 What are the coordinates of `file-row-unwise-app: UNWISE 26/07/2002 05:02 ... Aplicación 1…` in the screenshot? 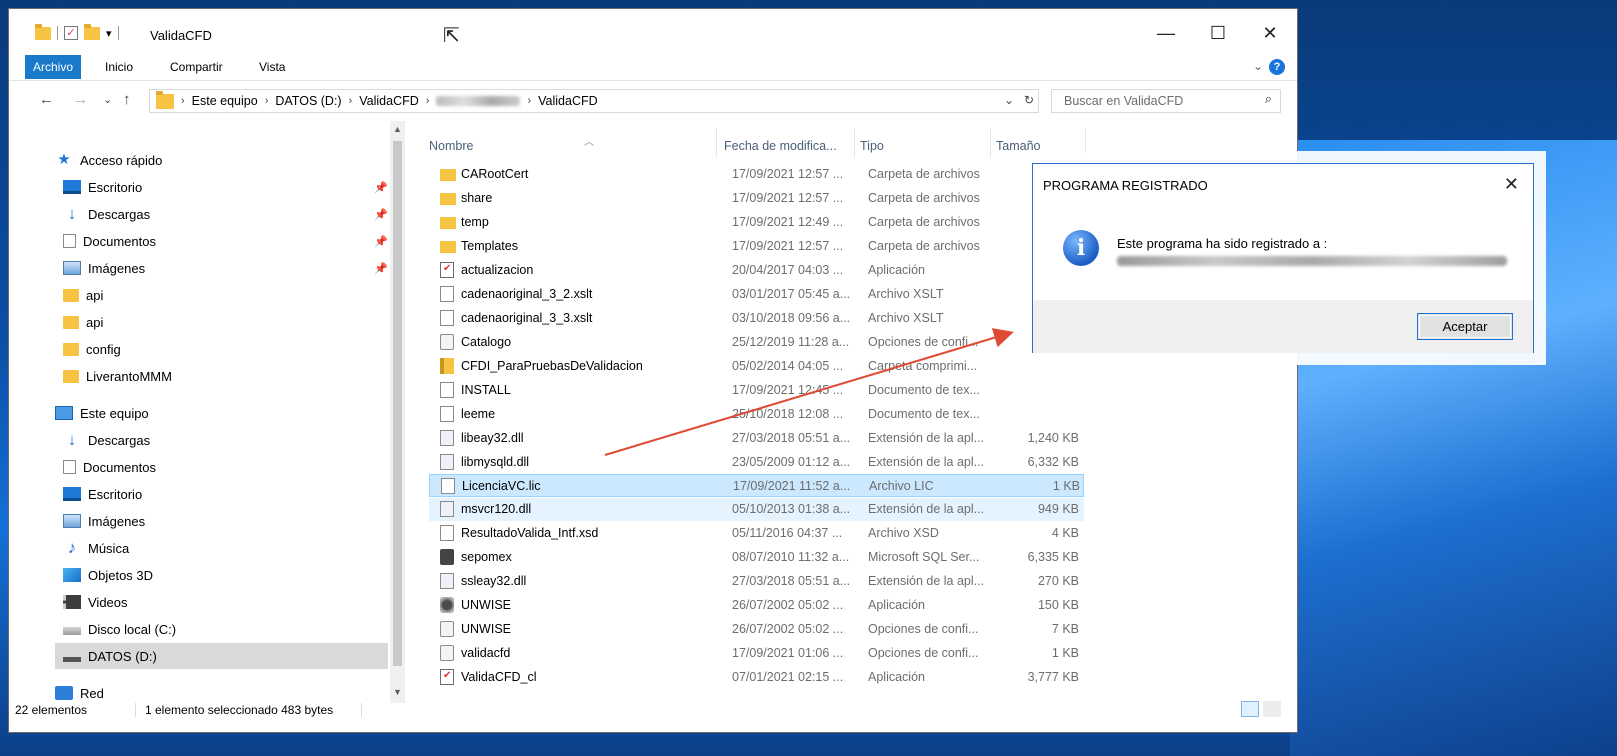 It's located at (756, 605).